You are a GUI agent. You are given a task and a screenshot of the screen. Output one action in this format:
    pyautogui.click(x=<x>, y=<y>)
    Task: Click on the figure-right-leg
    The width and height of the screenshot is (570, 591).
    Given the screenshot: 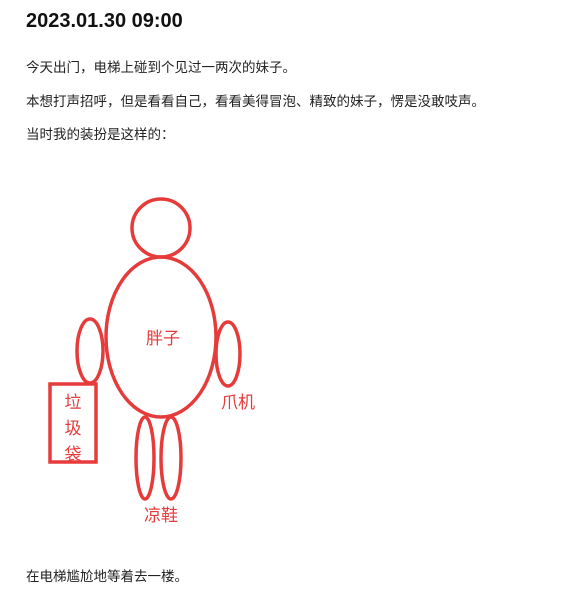 What is the action you would take?
    pyautogui.click(x=171, y=458)
    